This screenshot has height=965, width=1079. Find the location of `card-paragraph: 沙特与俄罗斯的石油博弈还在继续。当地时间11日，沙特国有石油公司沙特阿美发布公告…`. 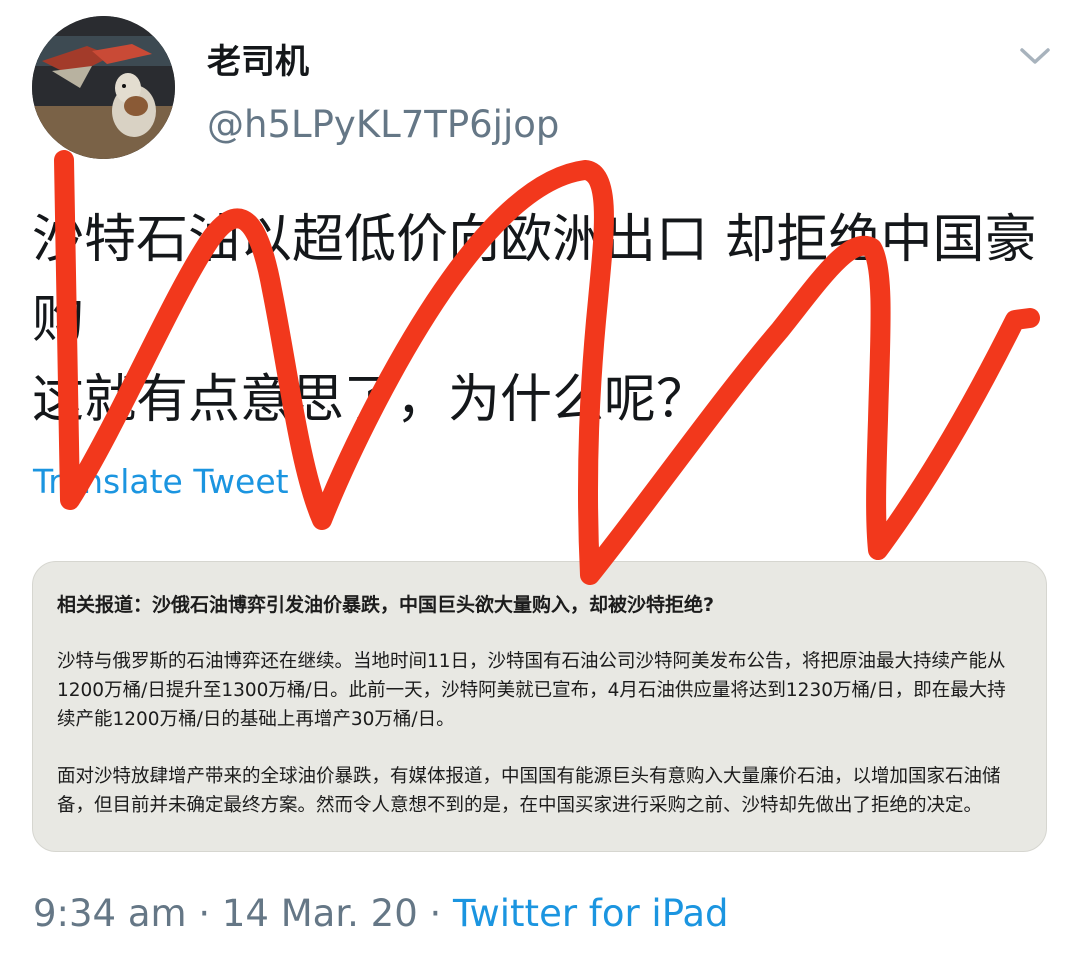

card-paragraph: 沙特与俄罗斯的石油博弈还在继续。当地时间11日，沙特国有石油公司沙特阿美发布公告… is located at coordinates (531, 690).